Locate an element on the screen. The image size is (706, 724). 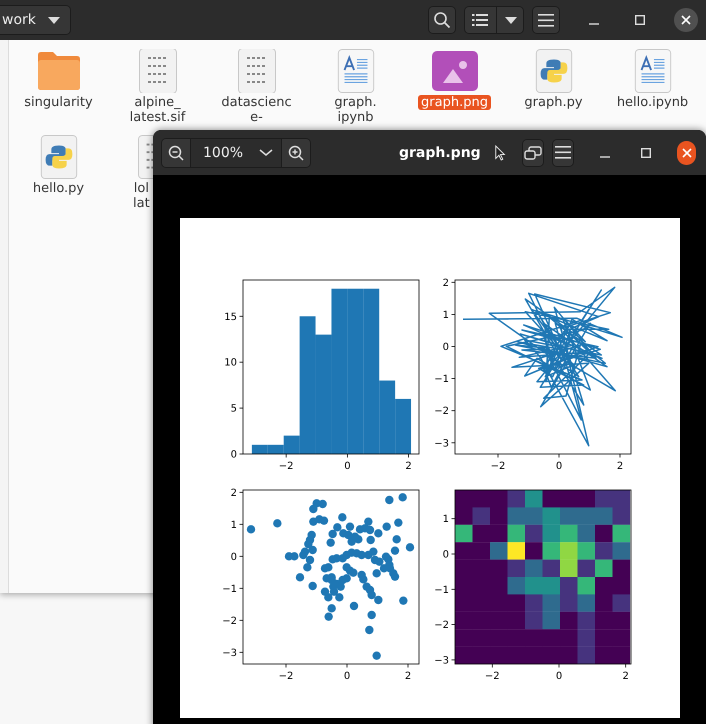
overlapping-windows-icon is located at coordinates (533, 153).